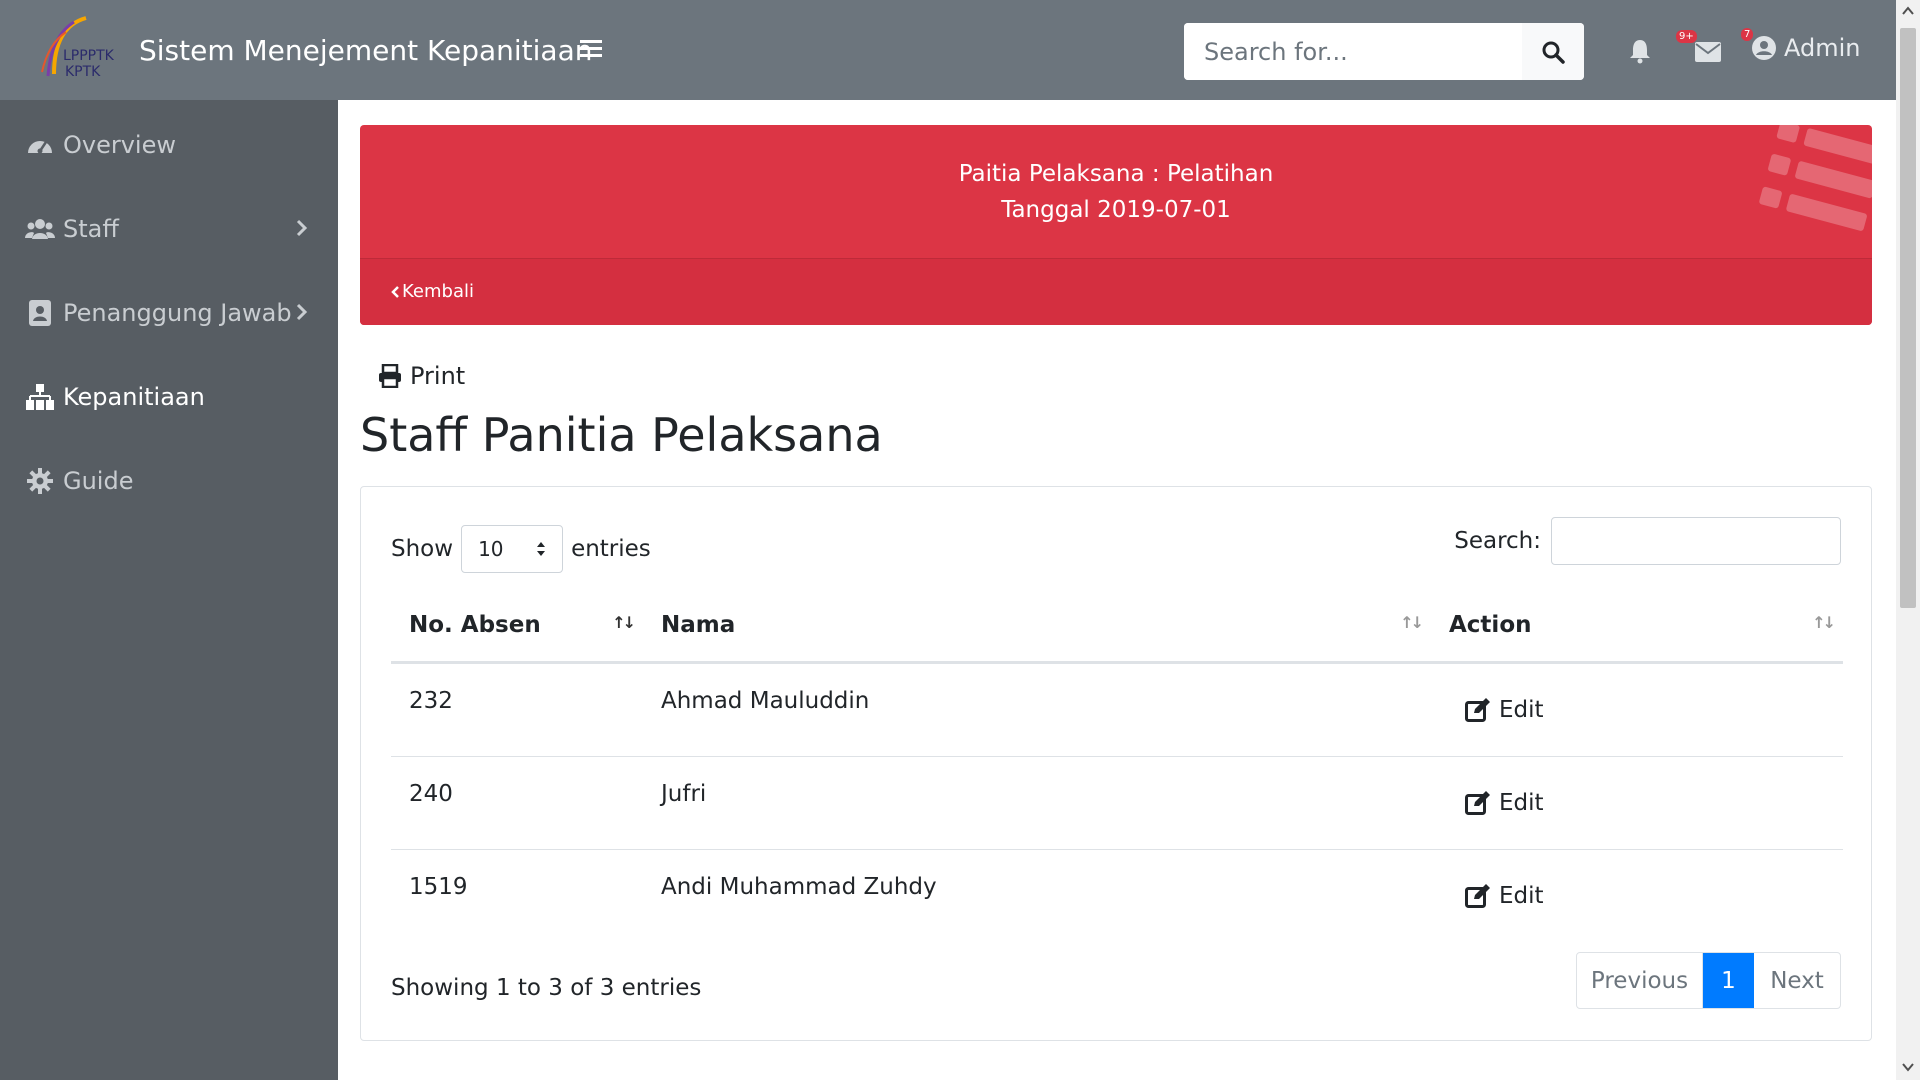 The image size is (1920, 1080). I want to click on id-badge-icon, so click(40, 313).